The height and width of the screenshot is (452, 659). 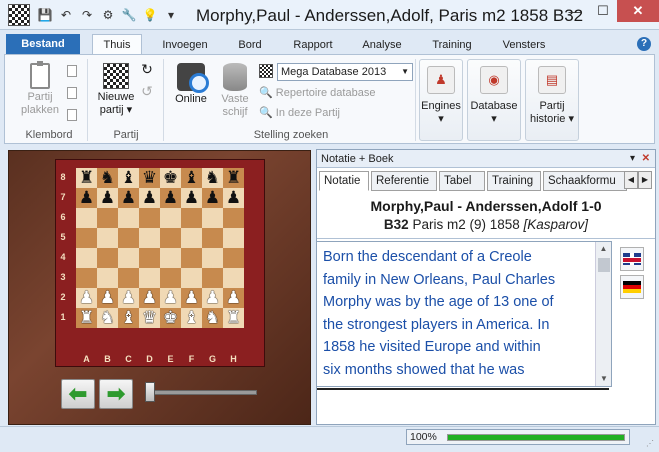 What do you see at coordinates (524, 45) in the screenshot?
I see `tab-vensters: Vensters` at bounding box center [524, 45].